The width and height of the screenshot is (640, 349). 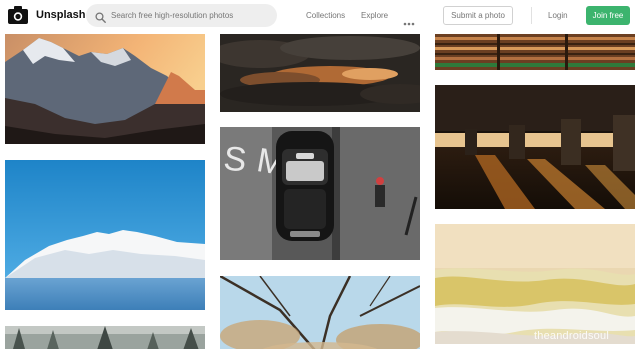 I want to click on photo-stormy-clouds, so click(x=320, y=73).